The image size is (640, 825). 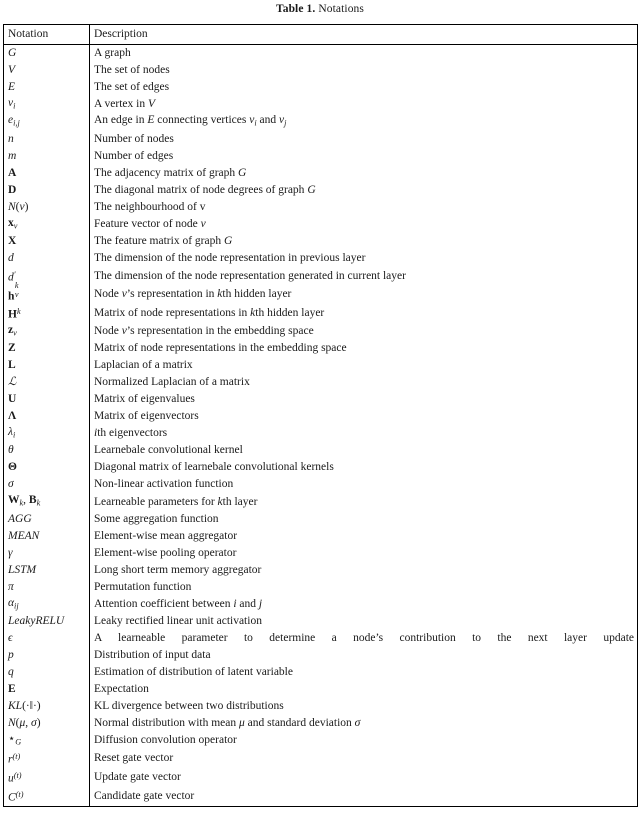 I want to click on table-header: Notation Description, so click(x=320, y=34).